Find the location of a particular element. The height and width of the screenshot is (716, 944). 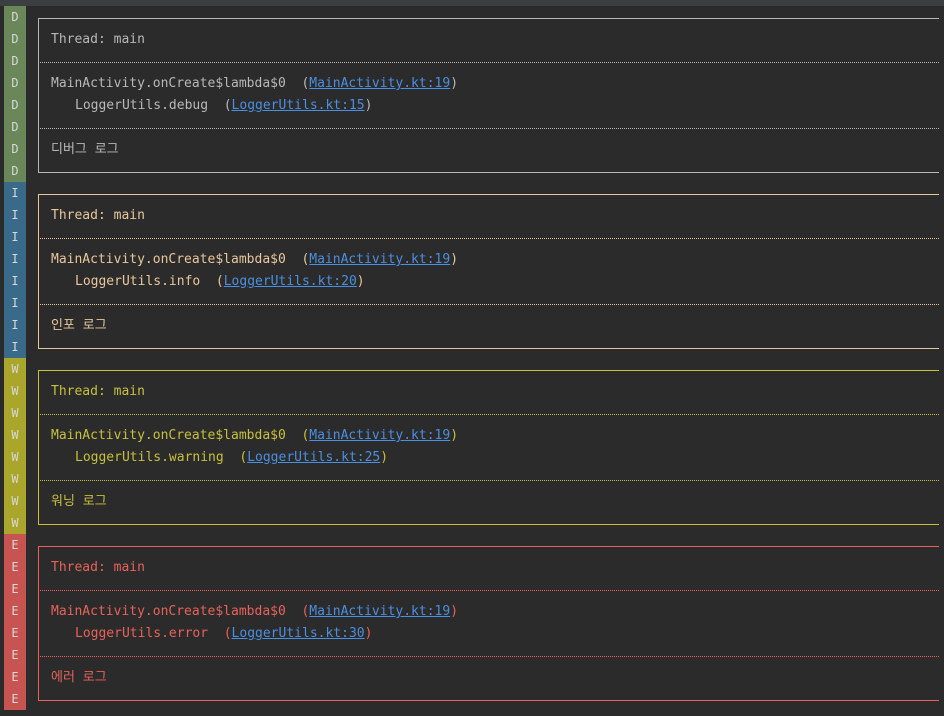

log-message: 워닝 로그 is located at coordinates (79, 501).